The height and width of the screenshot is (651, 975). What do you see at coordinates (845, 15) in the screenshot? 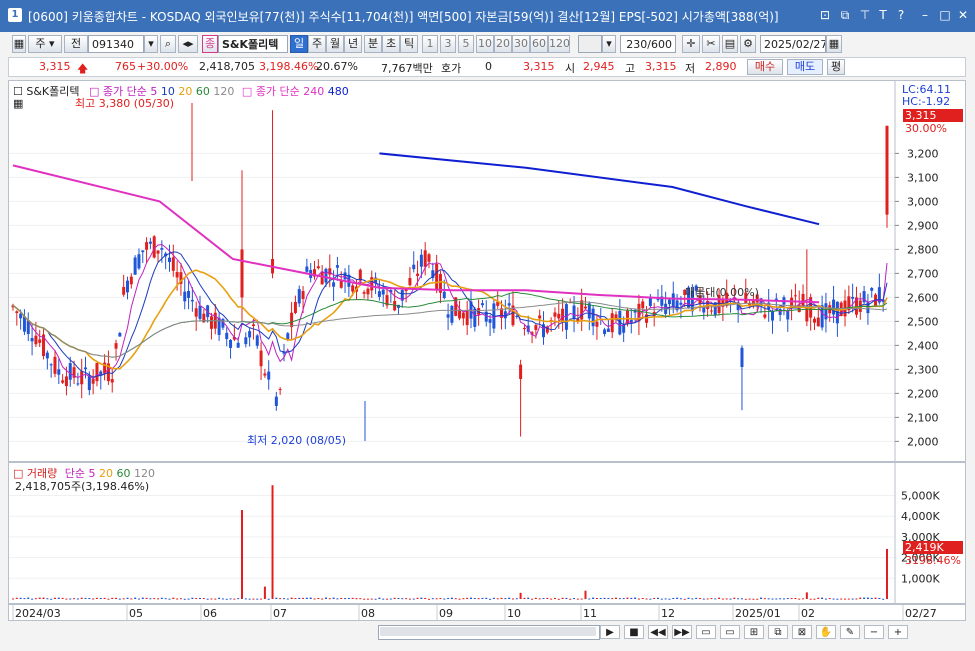
I see `chart-window-icon: ⧉` at bounding box center [845, 15].